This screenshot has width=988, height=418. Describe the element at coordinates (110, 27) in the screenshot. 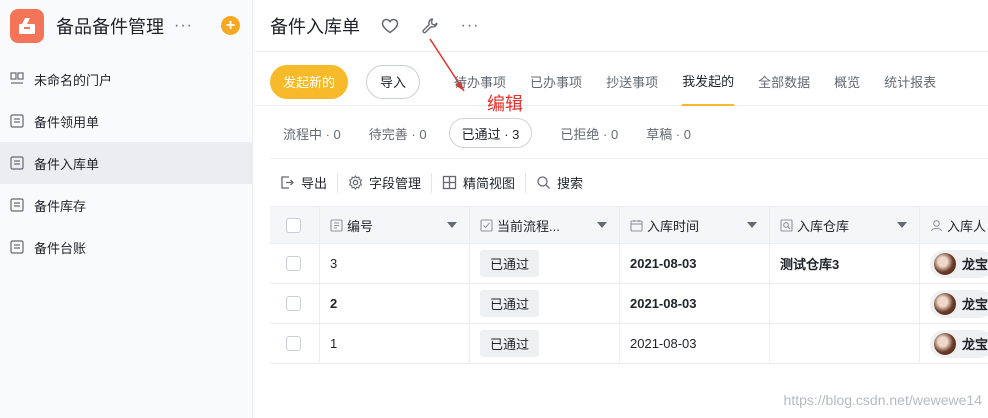

I see `app-title: 备品备件管理` at that location.